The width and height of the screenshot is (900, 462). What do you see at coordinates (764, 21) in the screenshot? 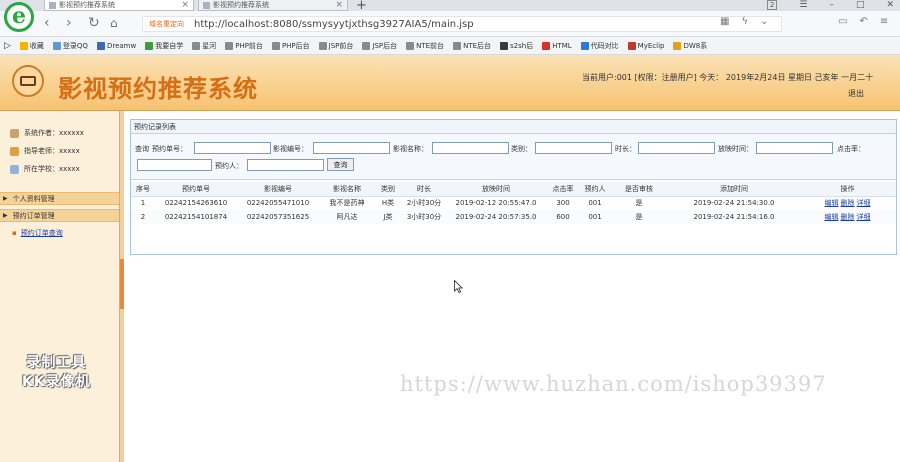
I see `chevron-down-icon: ⌄` at bounding box center [764, 21].